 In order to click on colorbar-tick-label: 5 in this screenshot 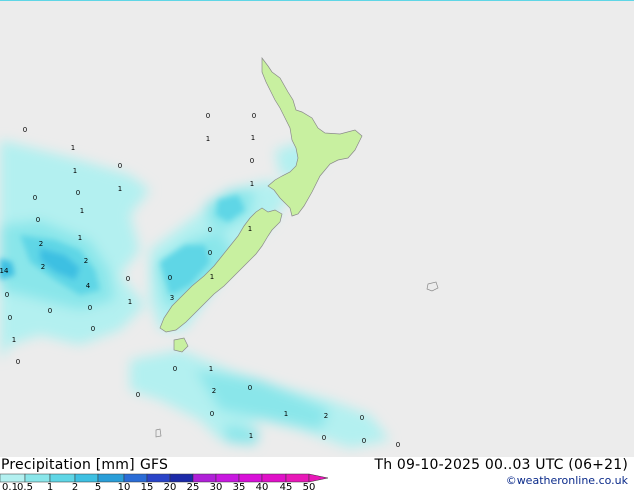, I will do `click(98, 486)`.